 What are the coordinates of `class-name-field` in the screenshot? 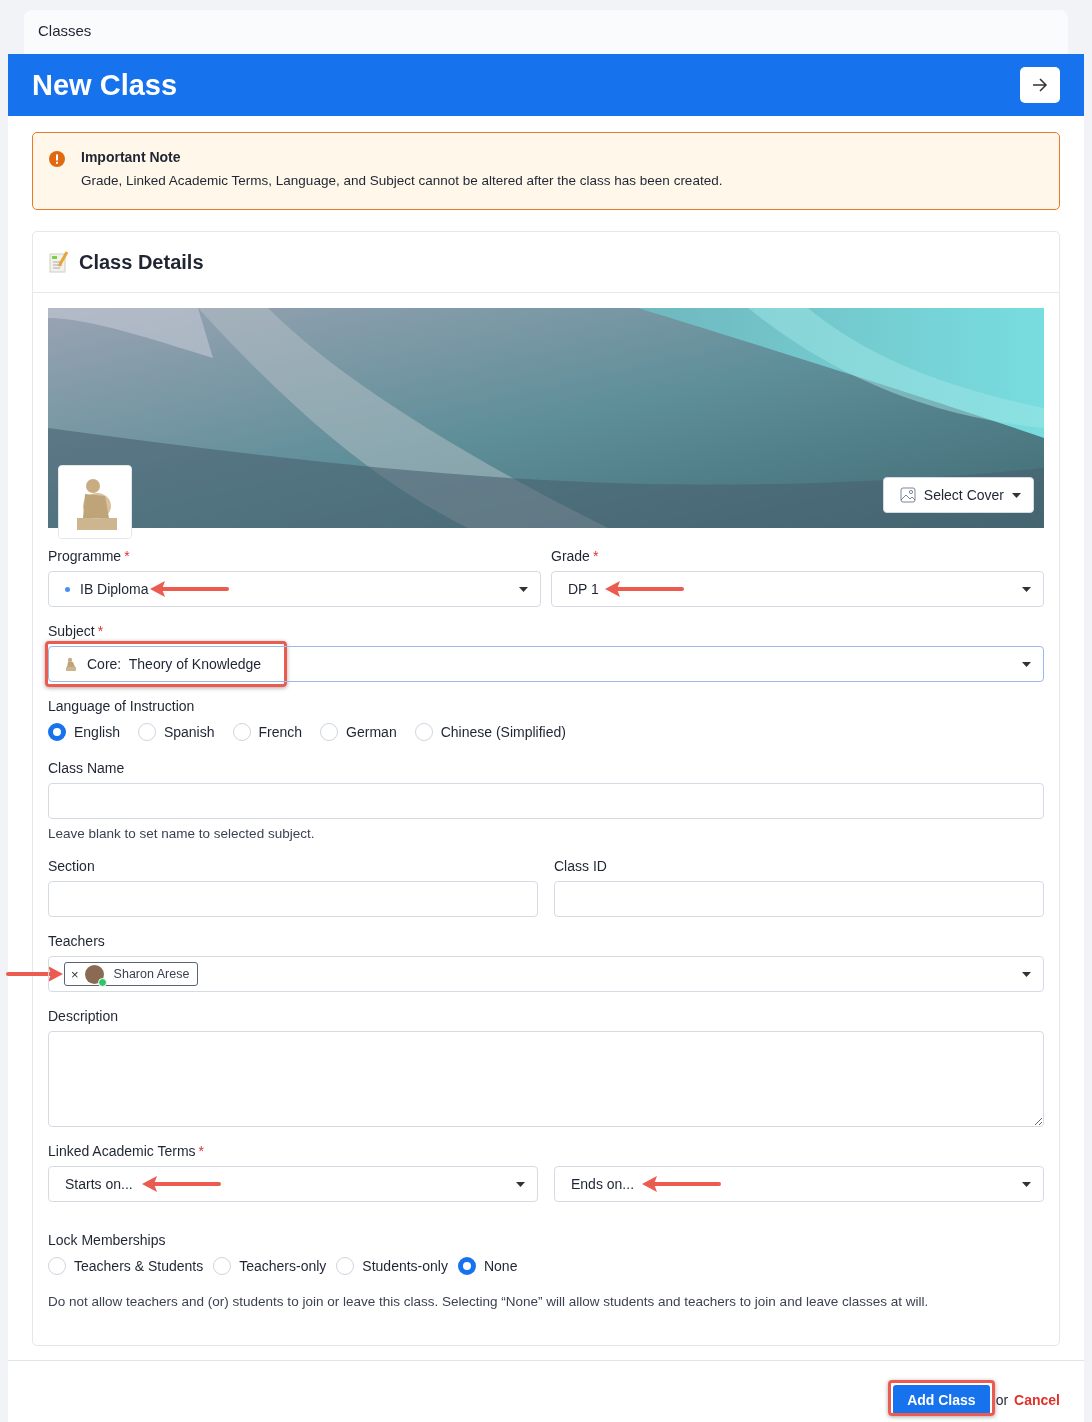 It's located at (546, 801).